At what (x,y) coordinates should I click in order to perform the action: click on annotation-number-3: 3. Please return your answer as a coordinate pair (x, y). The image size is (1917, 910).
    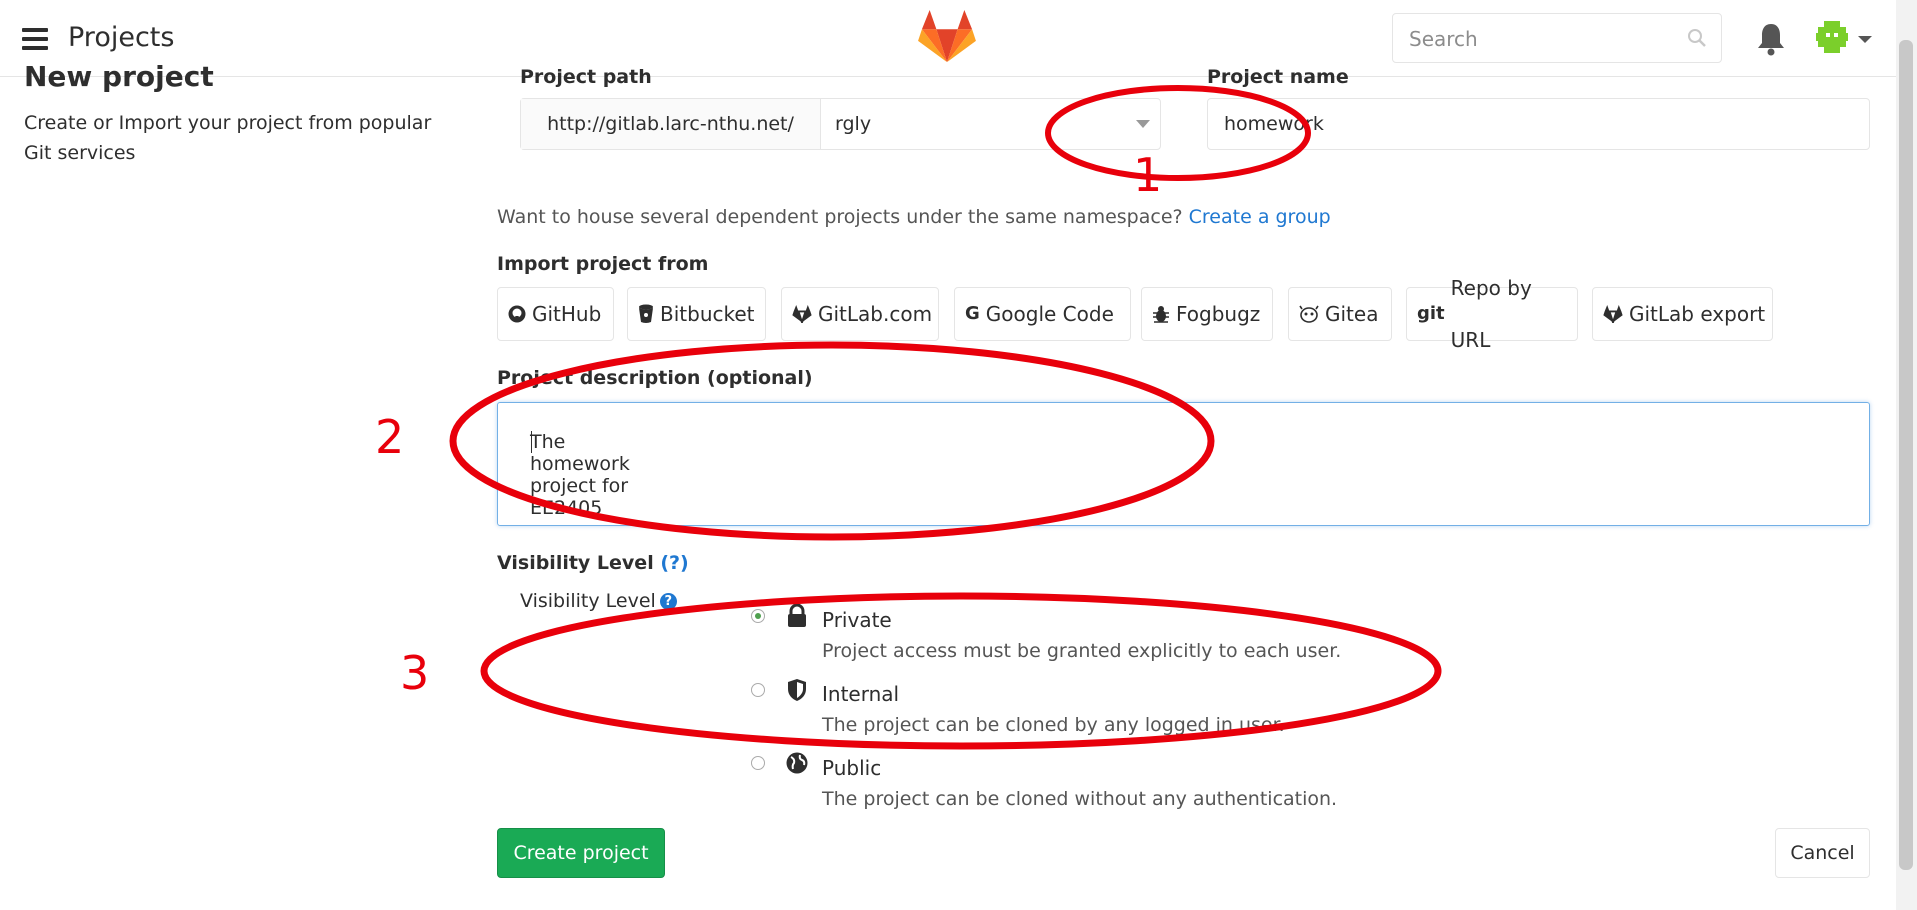
    Looking at the image, I should click on (415, 673).